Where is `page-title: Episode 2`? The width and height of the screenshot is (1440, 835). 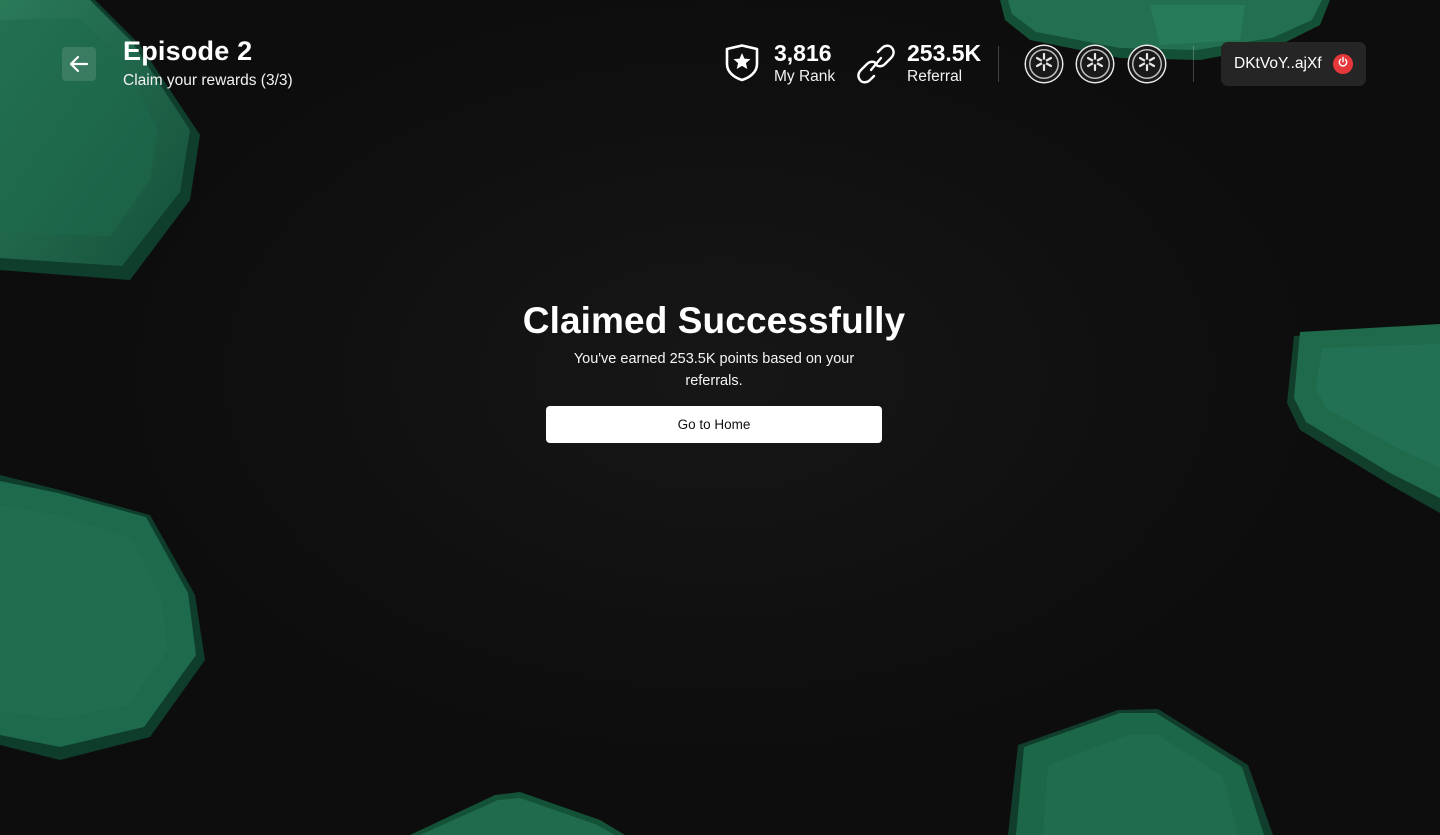 page-title: Episode 2 is located at coordinates (188, 51).